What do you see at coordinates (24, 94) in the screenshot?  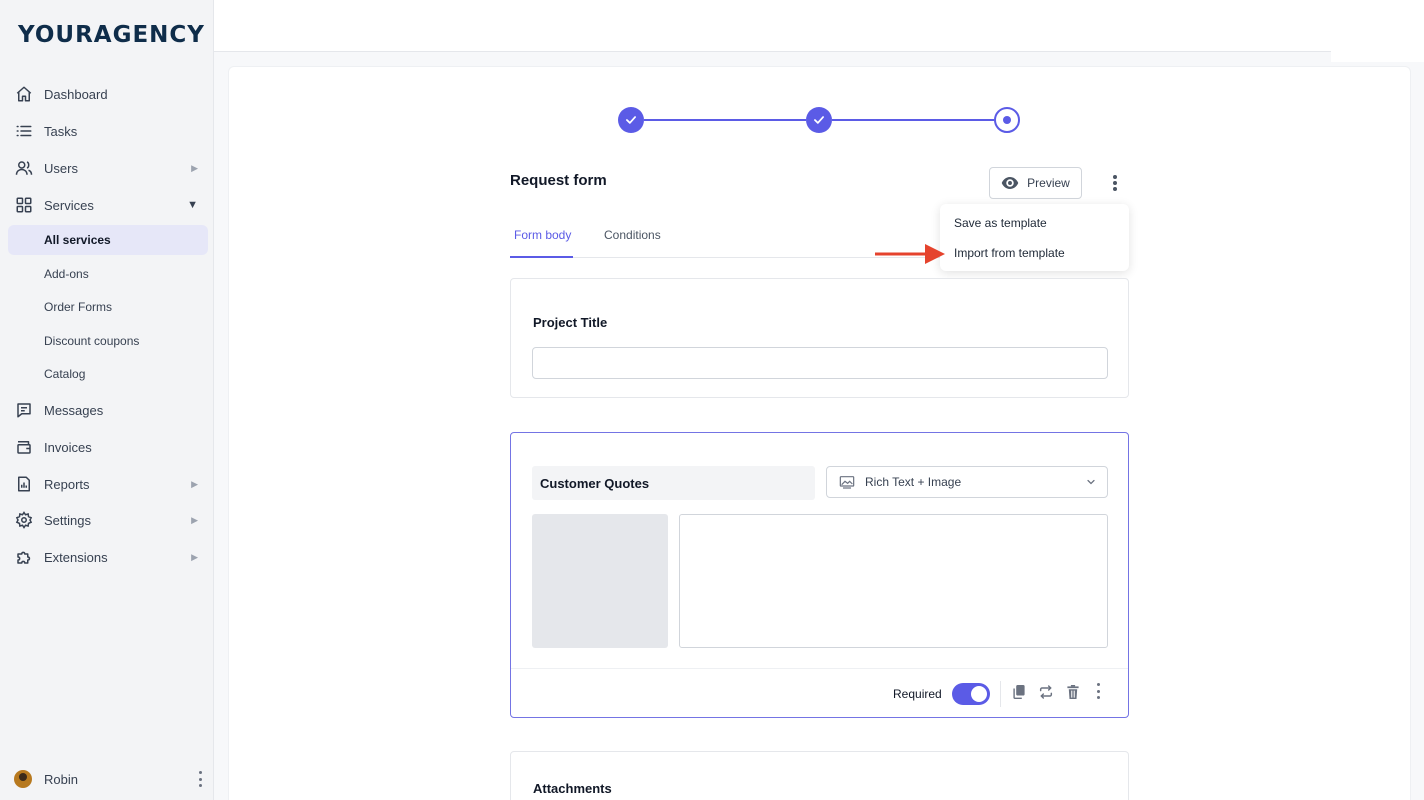 I see `home-icon` at bounding box center [24, 94].